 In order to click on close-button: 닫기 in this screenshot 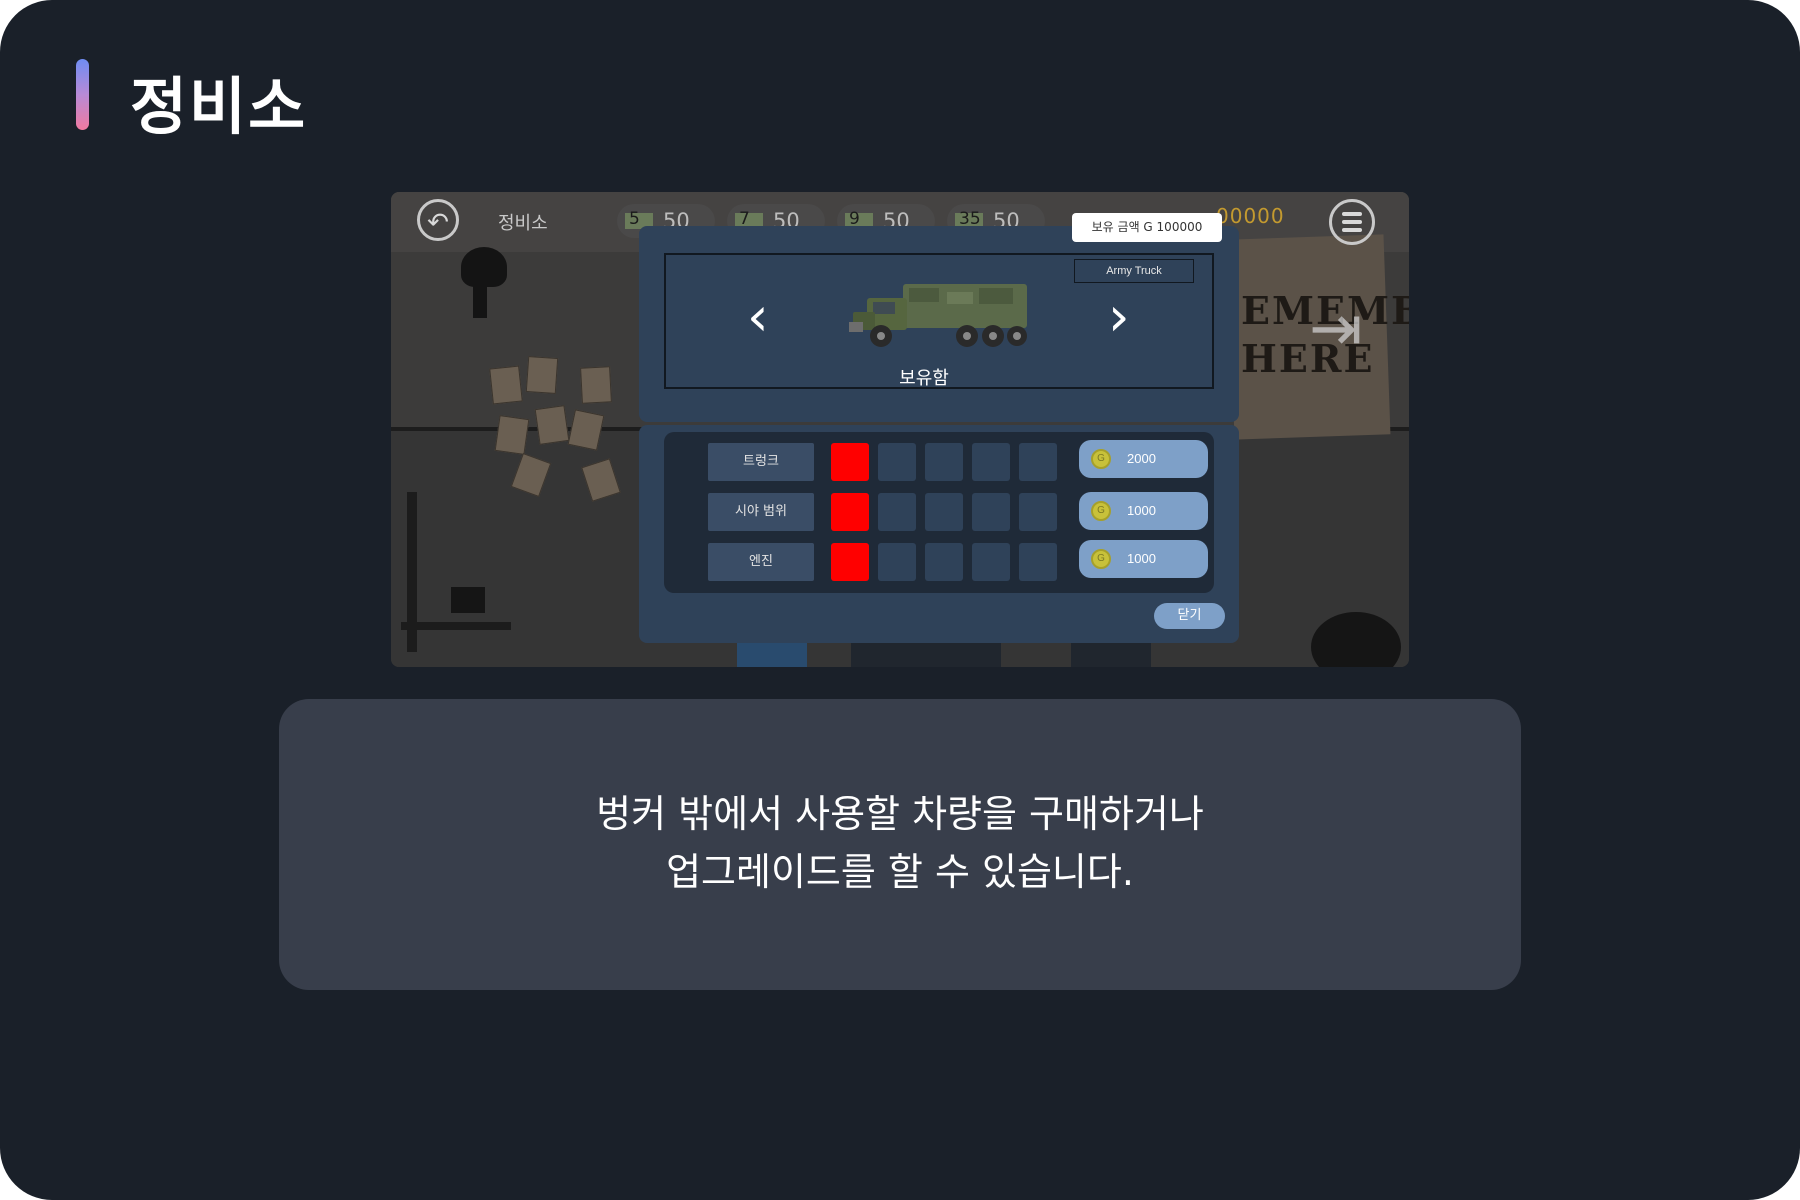, I will do `click(1189, 616)`.